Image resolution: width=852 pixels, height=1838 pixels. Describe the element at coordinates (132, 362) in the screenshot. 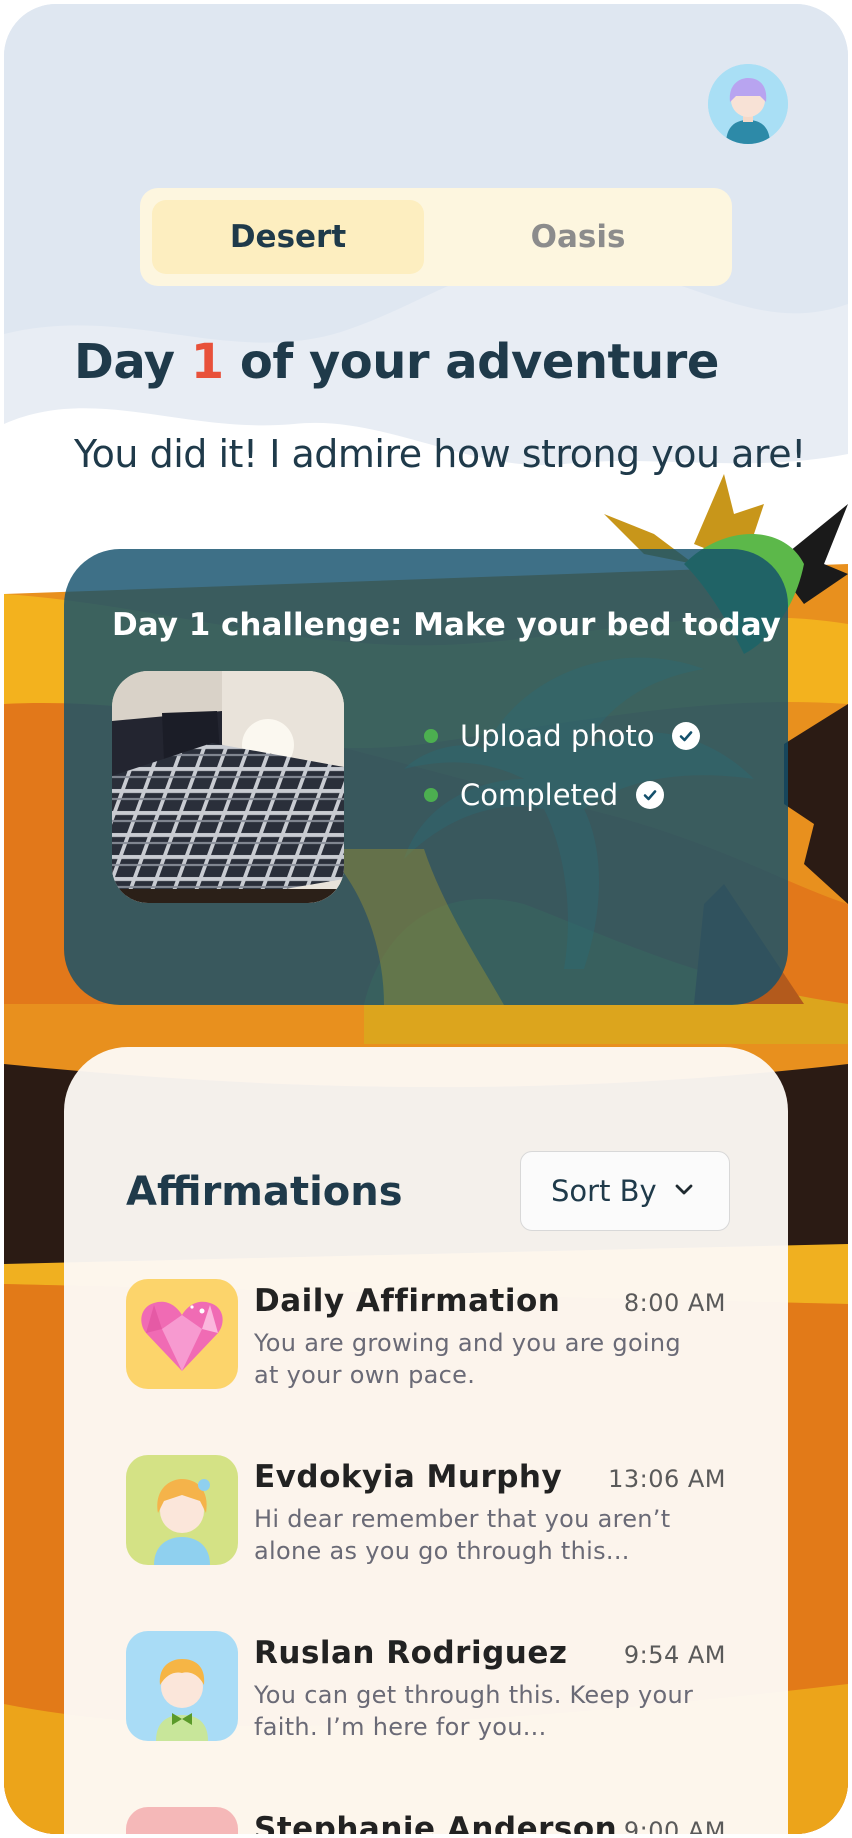

I see `title-prefix: Day` at that location.